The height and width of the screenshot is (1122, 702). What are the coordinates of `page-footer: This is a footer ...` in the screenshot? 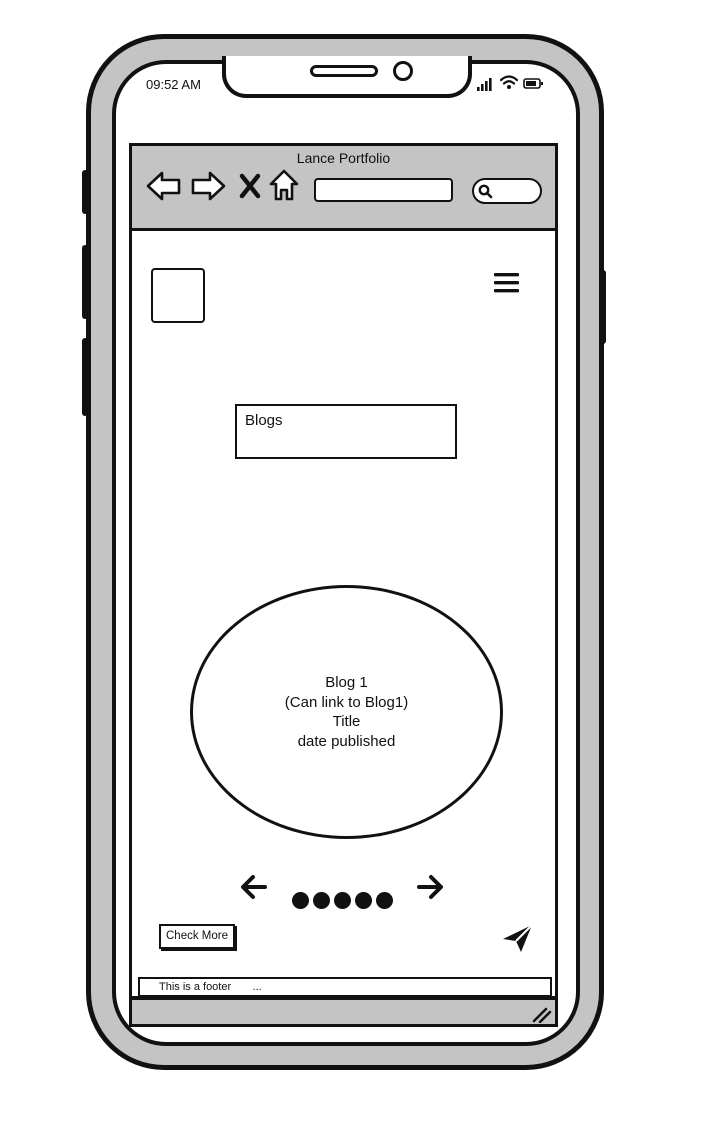 It's located at (345, 987).